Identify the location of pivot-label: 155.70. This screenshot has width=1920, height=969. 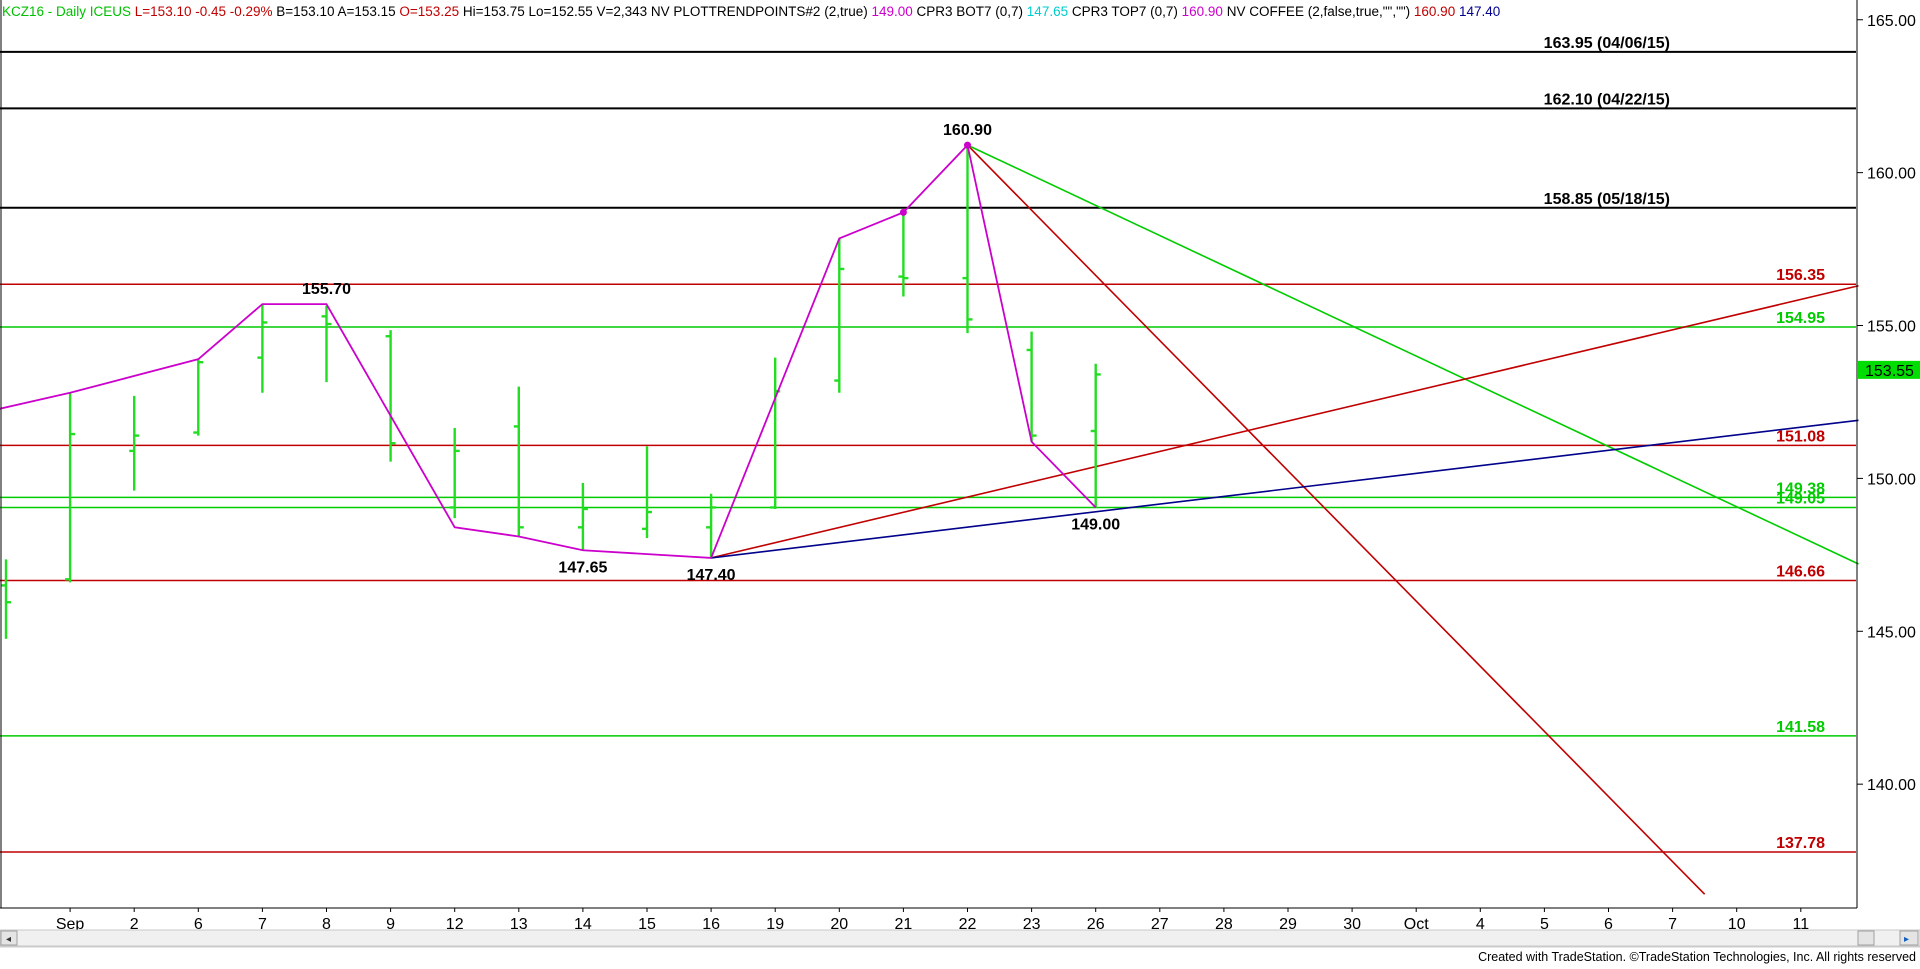
(326, 289).